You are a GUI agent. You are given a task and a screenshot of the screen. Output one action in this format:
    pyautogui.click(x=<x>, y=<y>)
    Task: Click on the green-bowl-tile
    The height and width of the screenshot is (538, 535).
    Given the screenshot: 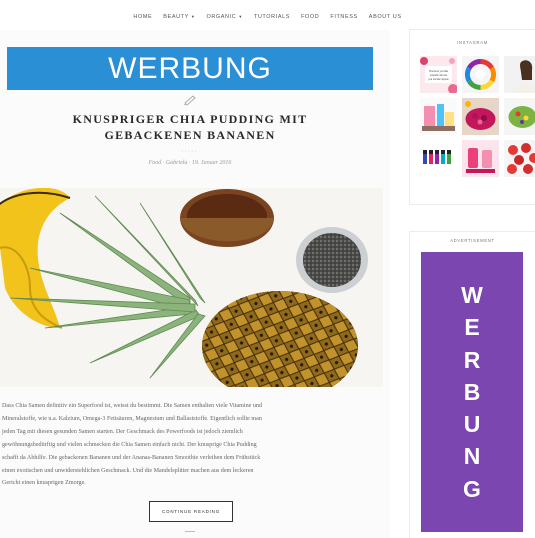 What is the action you would take?
    pyautogui.click(x=519, y=116)
    